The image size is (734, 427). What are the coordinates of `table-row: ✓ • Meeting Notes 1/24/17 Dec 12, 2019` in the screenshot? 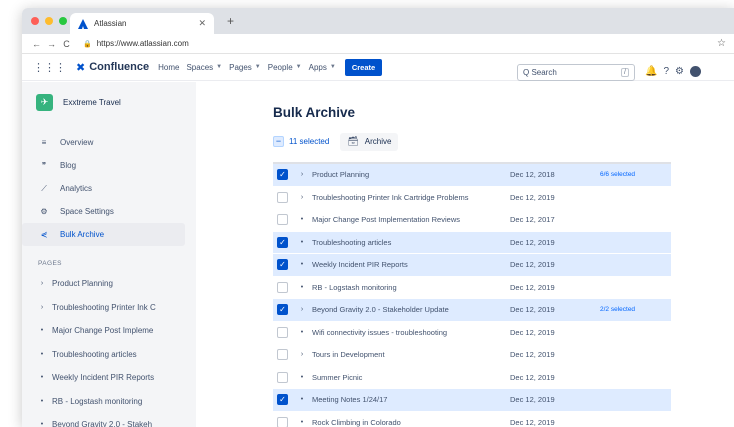 It's located at (472, 400).